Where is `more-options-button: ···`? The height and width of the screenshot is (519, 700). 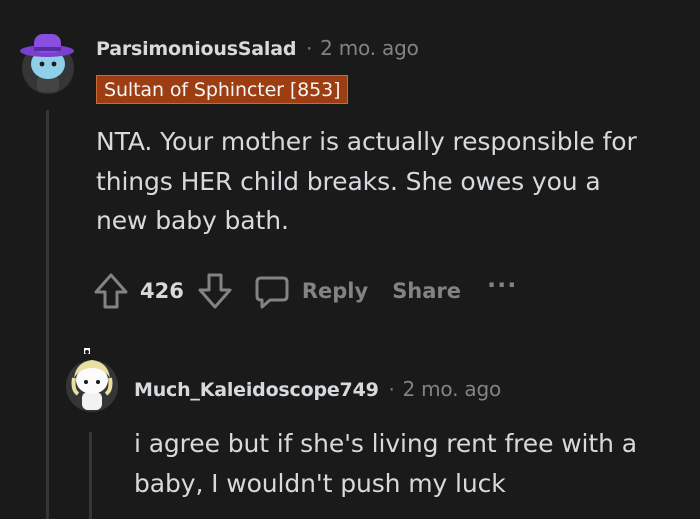
more-options-button: ··· is located at coordinates (502, 285).